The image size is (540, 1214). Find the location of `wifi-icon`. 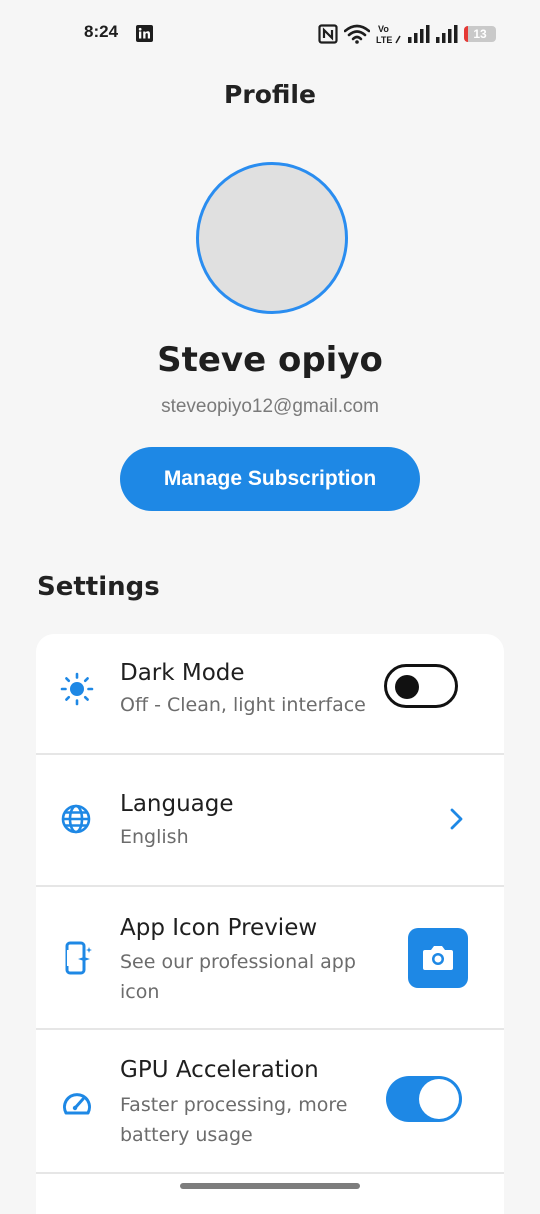

wifi-icon is located at coordinates (357, 34).